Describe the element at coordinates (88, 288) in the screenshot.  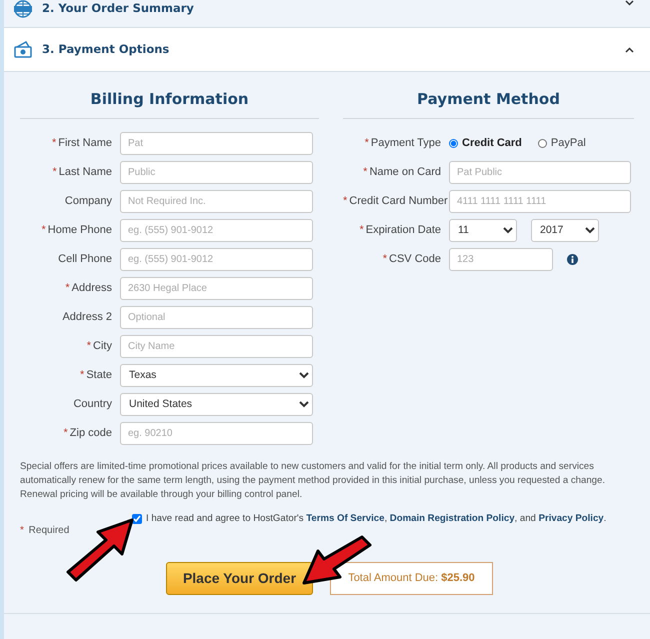
I see `field-label: * Address` at that location.